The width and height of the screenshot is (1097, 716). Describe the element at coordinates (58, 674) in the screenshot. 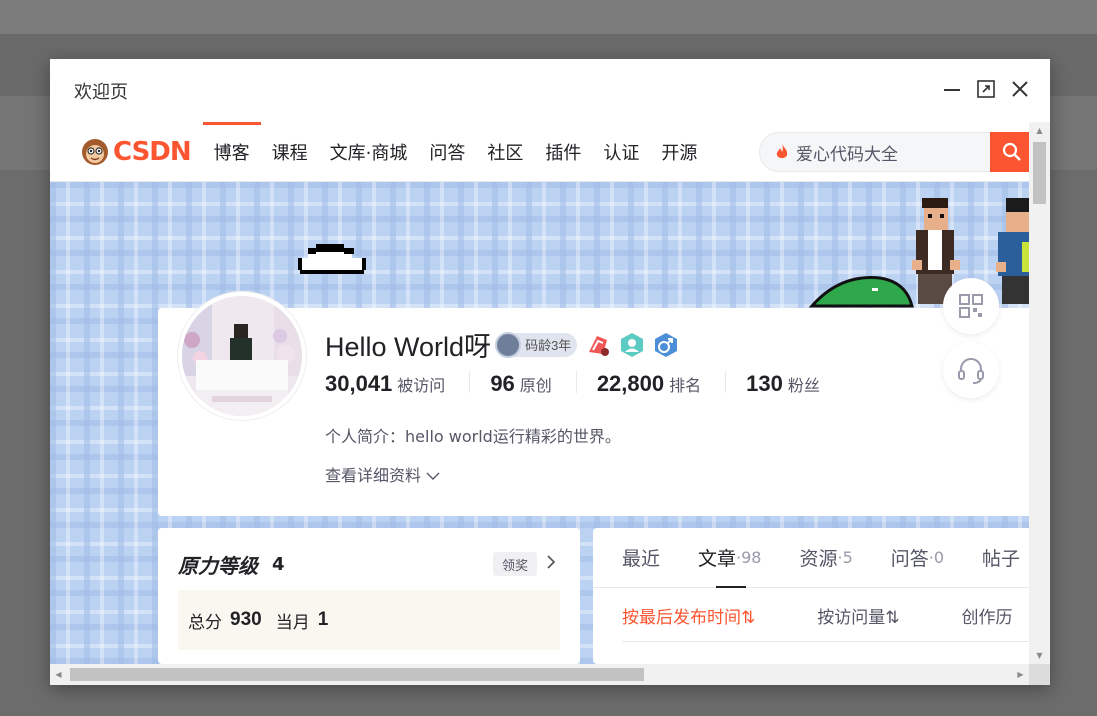

I see `scroll-left-icon: ◀` at that location.